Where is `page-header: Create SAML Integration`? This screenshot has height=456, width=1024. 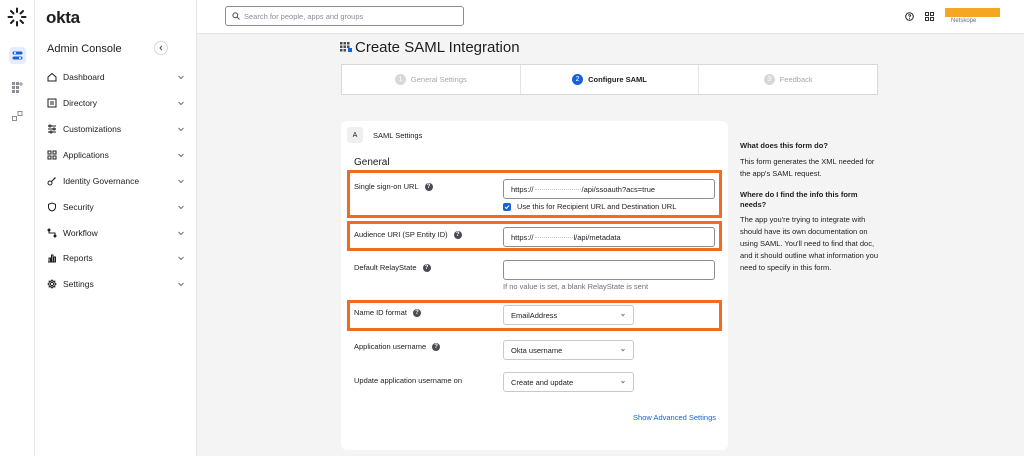 page-header: Create SAML Integration is located at coordinates (430, 47).